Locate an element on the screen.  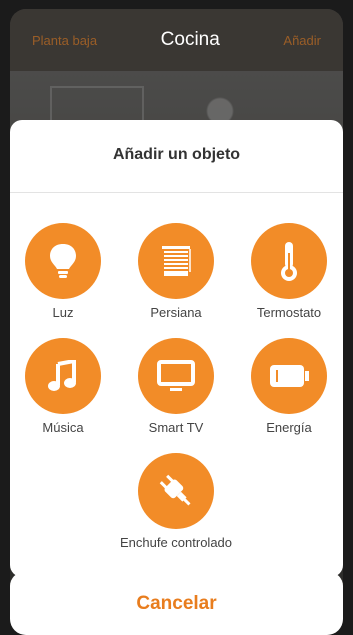
battery-icon is located at coordinates (289, 376).